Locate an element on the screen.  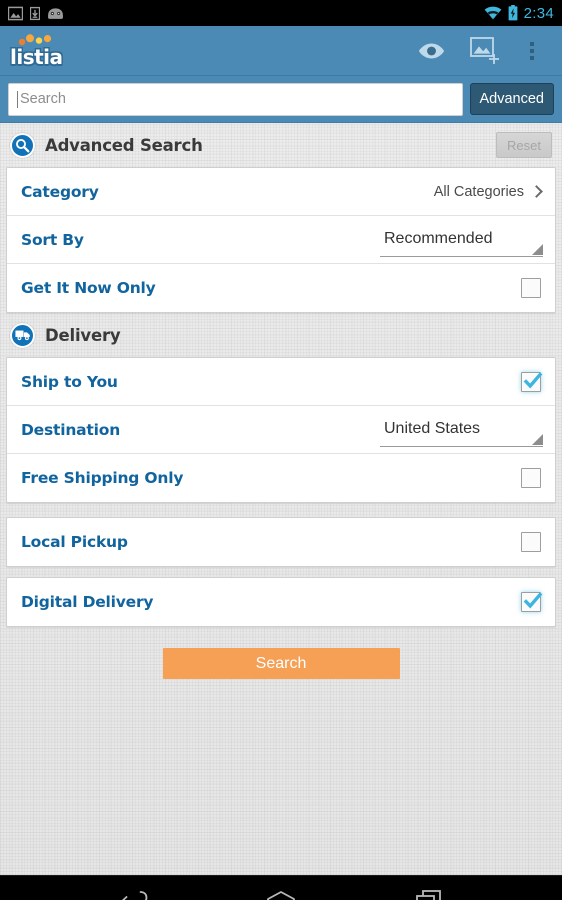
delivery-header: Delivery is located at coordinates (281, 335).